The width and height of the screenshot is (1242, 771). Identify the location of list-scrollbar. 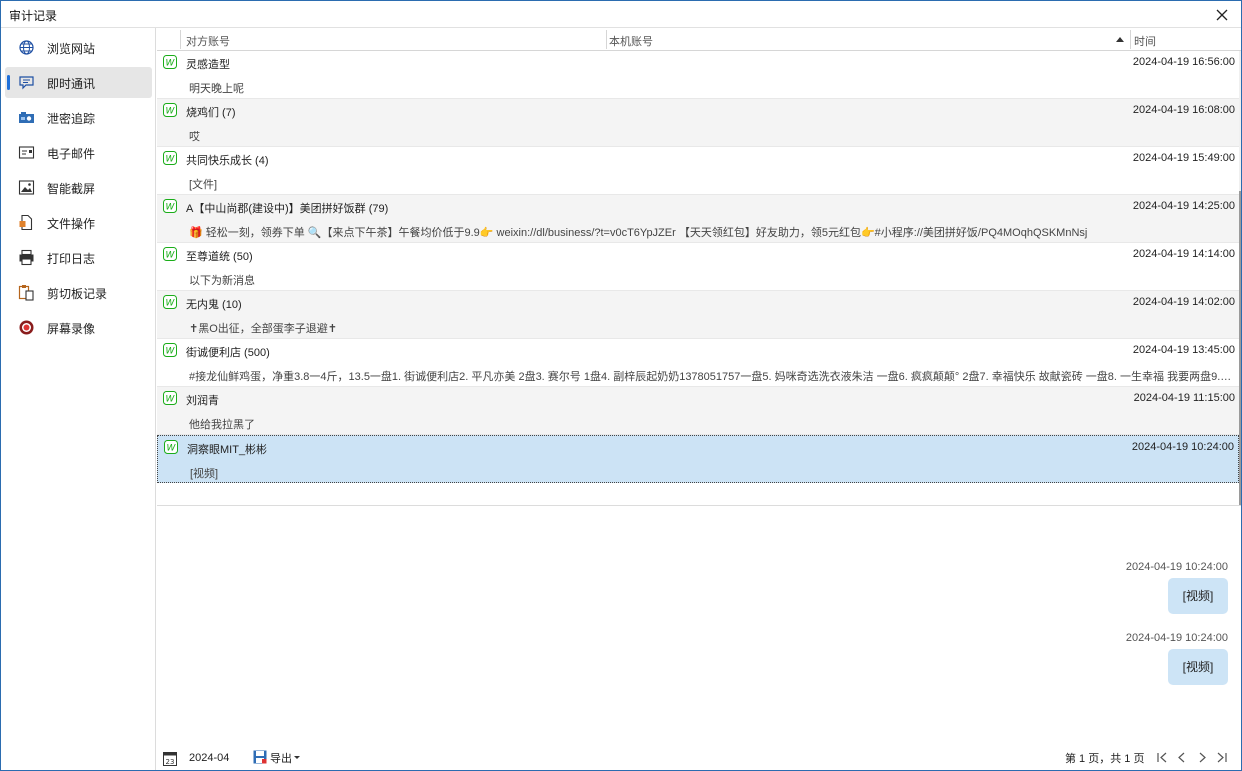
(1240, 278).